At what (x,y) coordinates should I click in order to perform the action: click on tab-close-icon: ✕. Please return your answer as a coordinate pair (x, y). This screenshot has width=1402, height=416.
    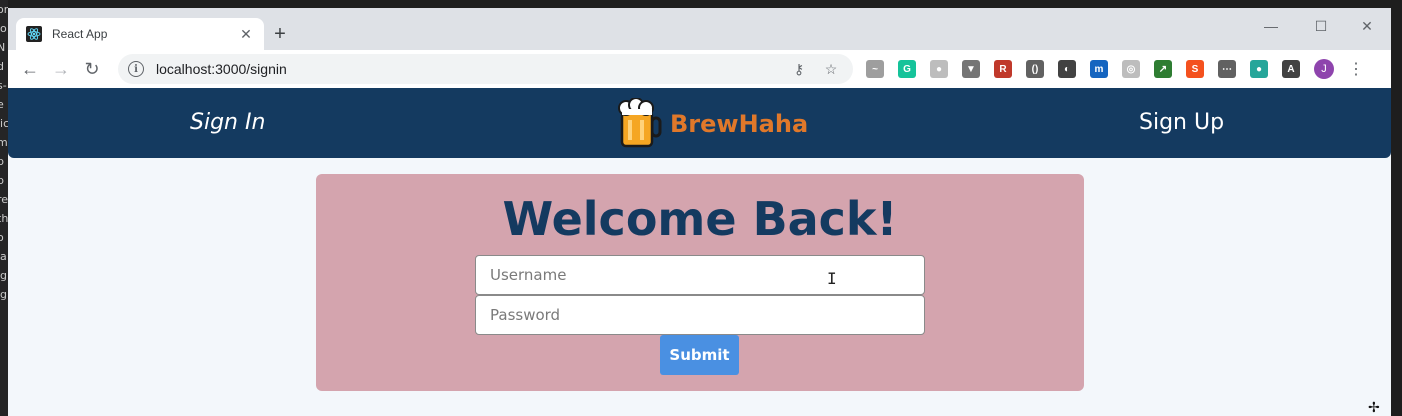
    Looking at the image, I should click on (246, 34).